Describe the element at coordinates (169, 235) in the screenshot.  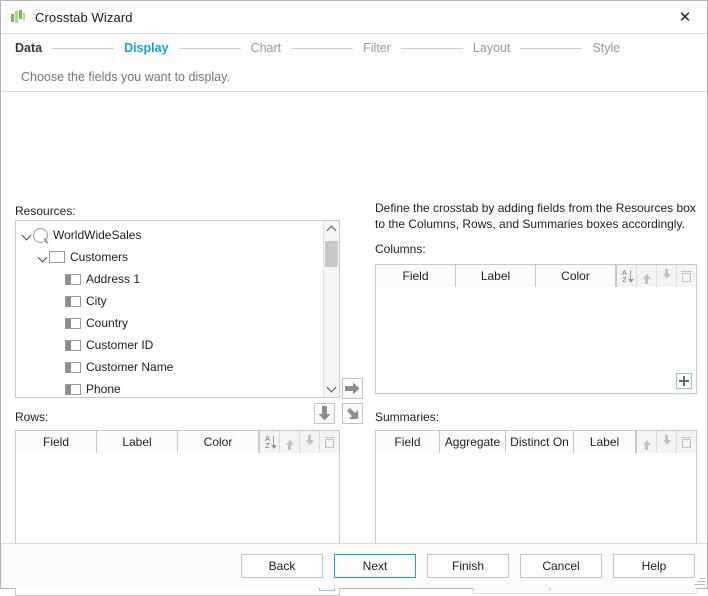
I see `tree-item-worldwidesales: WorldWideSales` at that location.